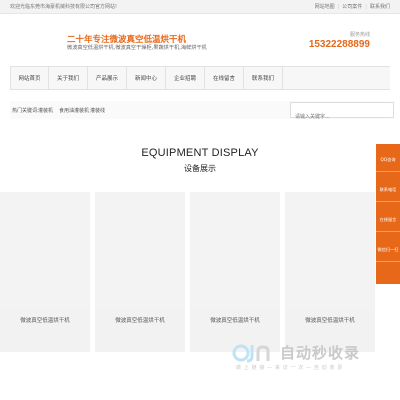 Image resolution: width=400 pixels, height=400 pixels. What do you see at coordinates (200, 153) in the screenshot?
I see `section-title: EQUIPMENT DISPLAY` at bounding box center [200, 153].